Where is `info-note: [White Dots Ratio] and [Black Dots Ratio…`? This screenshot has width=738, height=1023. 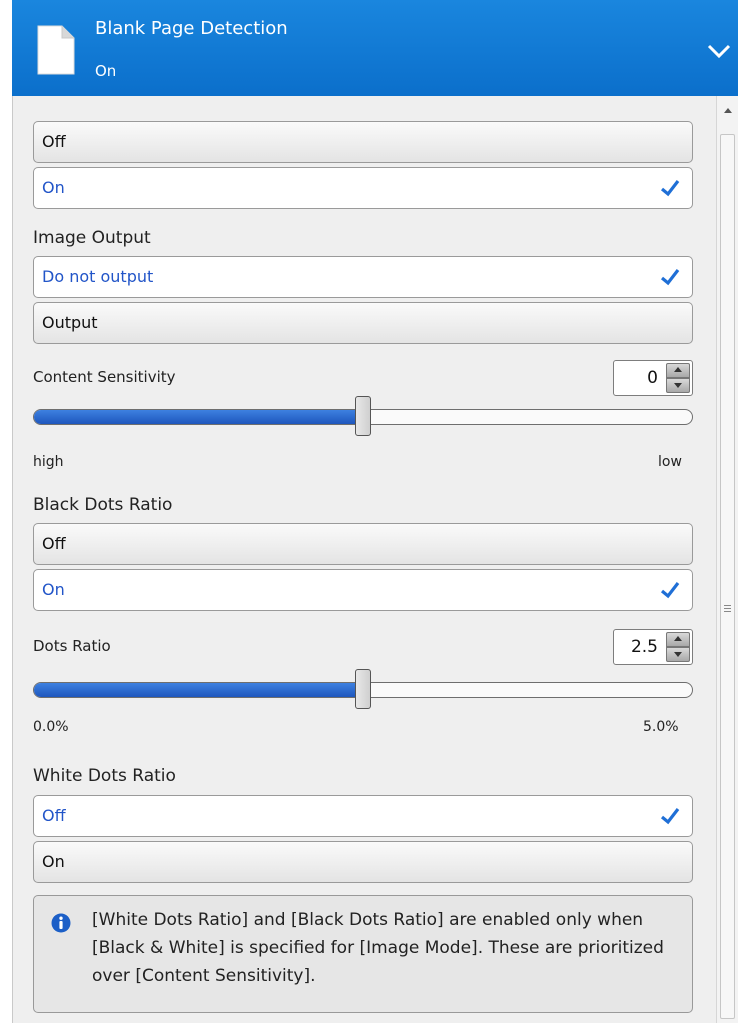
info-note: [White Dots Ratio] and [Black Dots Ratio… is located at coordinates (363, 954).